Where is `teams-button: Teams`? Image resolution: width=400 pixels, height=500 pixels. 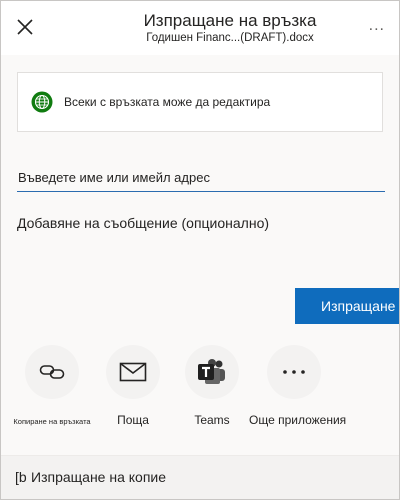
teams-button: Teams is located at coordinates (212, 386).